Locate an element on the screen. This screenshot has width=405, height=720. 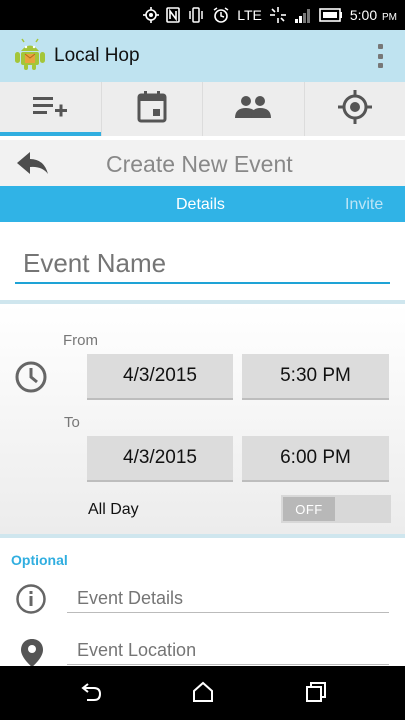
action-bar: Local Hop is located at coordinates (202, 56).